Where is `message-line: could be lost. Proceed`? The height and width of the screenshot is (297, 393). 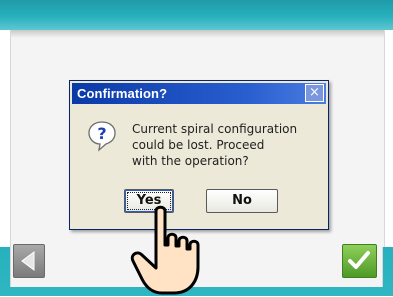 message-line: could be lost. Proceed is located at coordinates (198, 145).